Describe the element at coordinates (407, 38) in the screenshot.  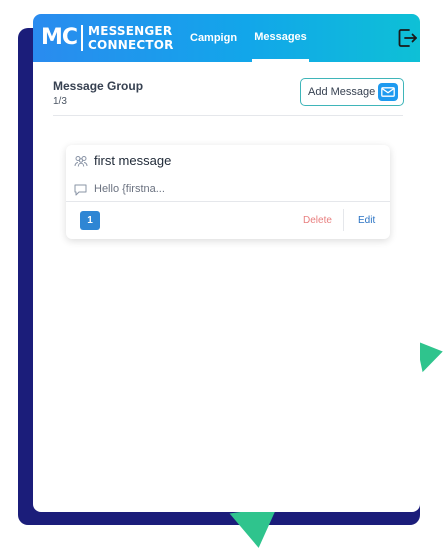
I see `logout-icon` at that location.